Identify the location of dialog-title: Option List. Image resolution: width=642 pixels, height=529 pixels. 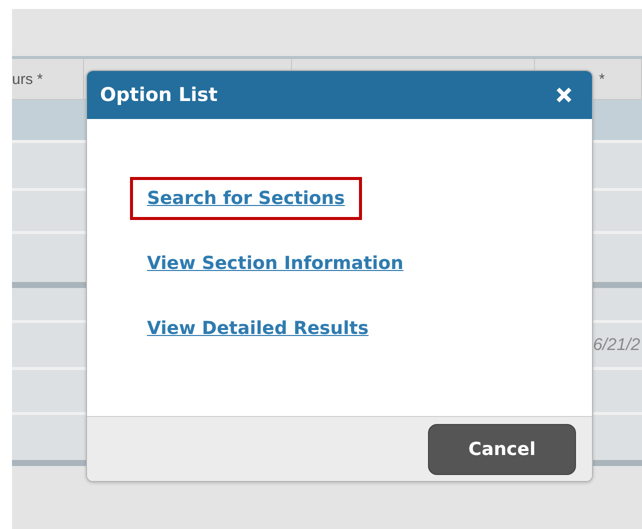
(159, 95).